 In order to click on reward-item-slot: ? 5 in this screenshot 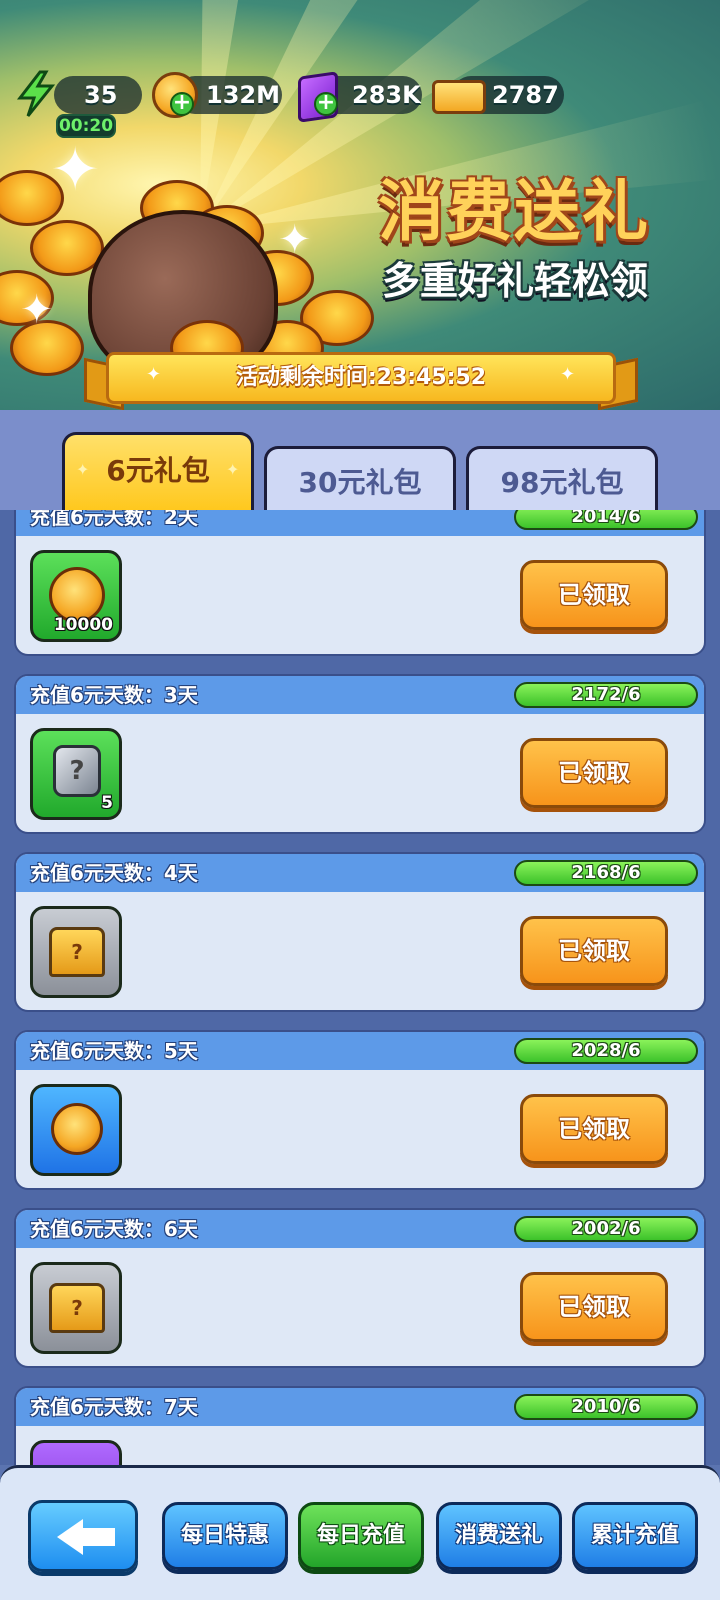, I will do `click(76, 774)`.